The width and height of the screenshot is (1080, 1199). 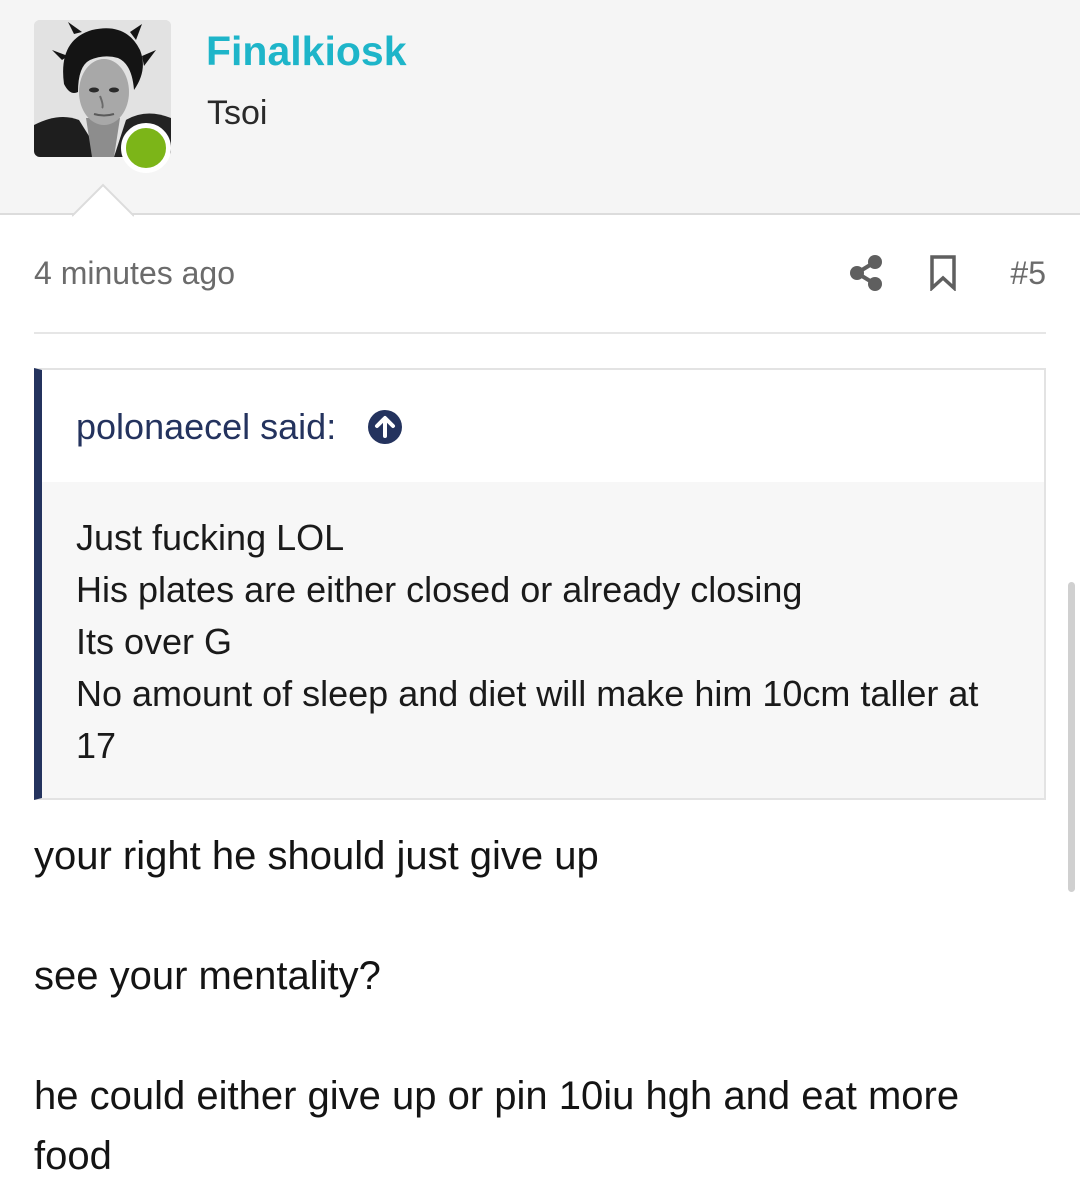 I want to click on online-status-indicator, so click(x=146, y=148).